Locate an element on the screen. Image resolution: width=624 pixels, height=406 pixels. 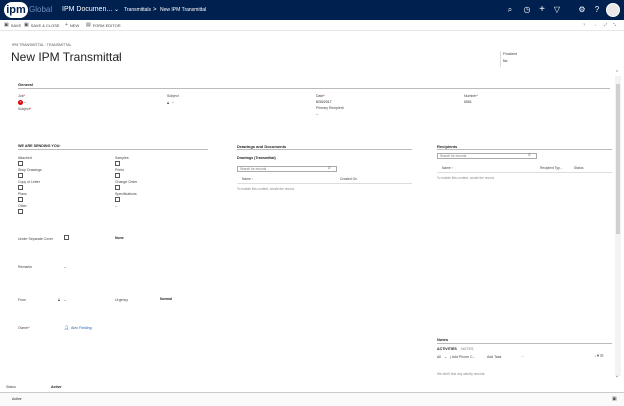
specifications-label: Specifications is located at coordinates (126, 194).